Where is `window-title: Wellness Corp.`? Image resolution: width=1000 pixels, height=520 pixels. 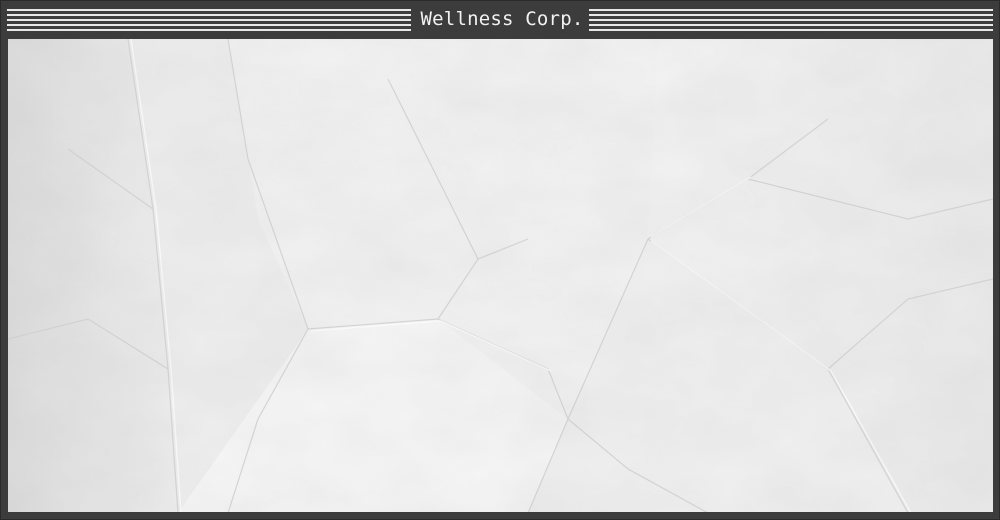
window-title: Wellness Corp. is located at coordinates (502, 19).